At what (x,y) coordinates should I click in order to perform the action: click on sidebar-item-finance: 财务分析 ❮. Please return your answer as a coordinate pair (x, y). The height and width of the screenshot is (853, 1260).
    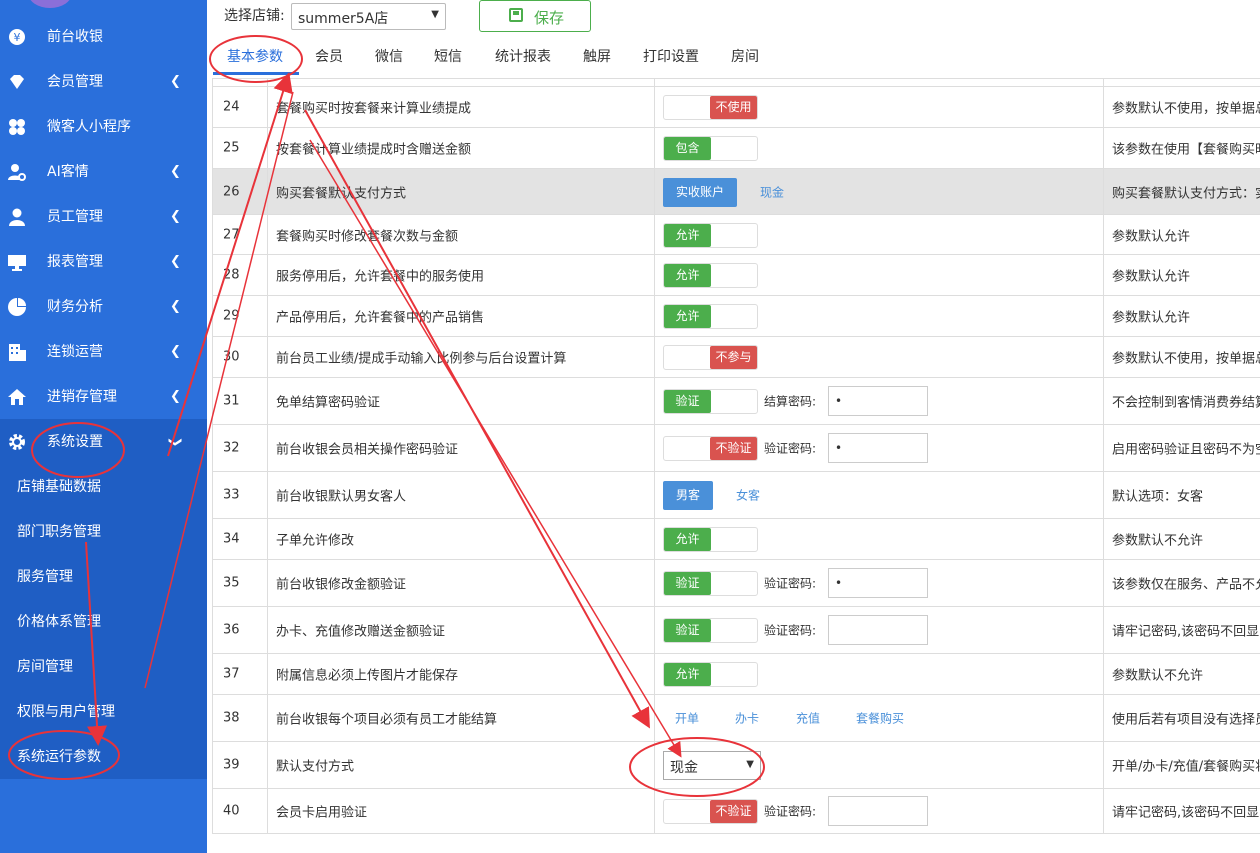
    Looking at the image, I should click on (103, 306).